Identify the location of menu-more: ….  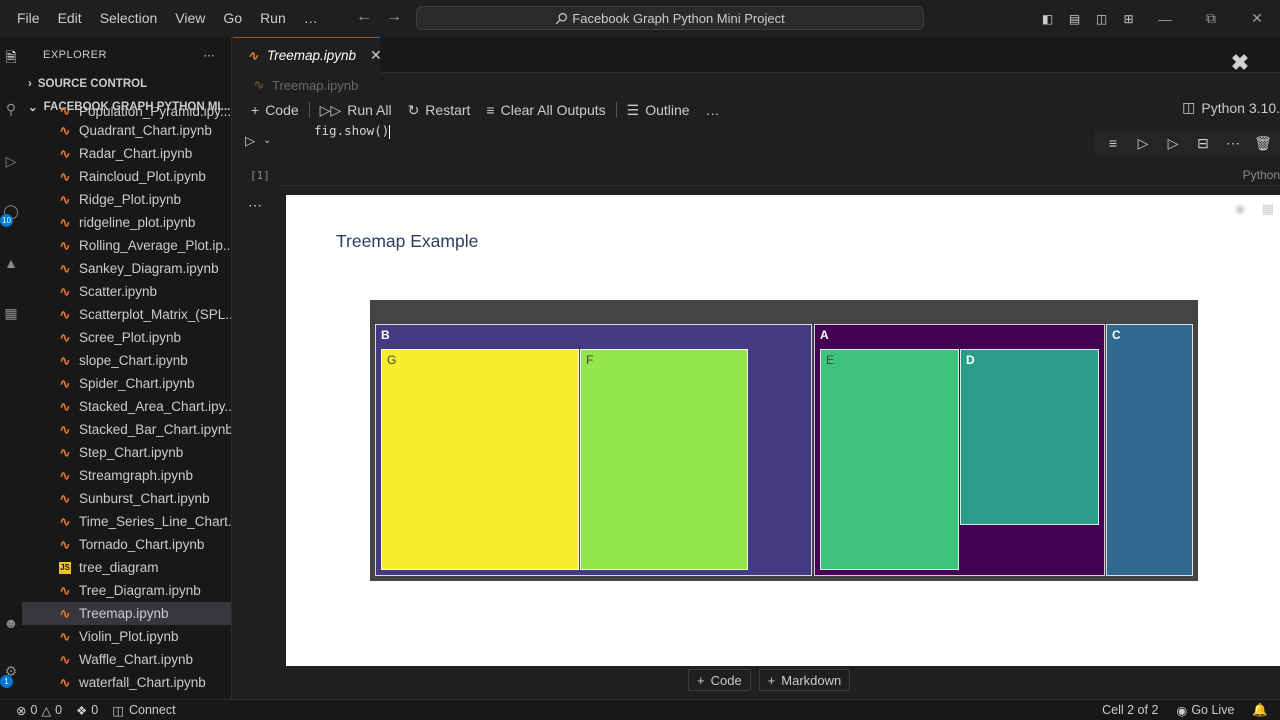
(311, 18).